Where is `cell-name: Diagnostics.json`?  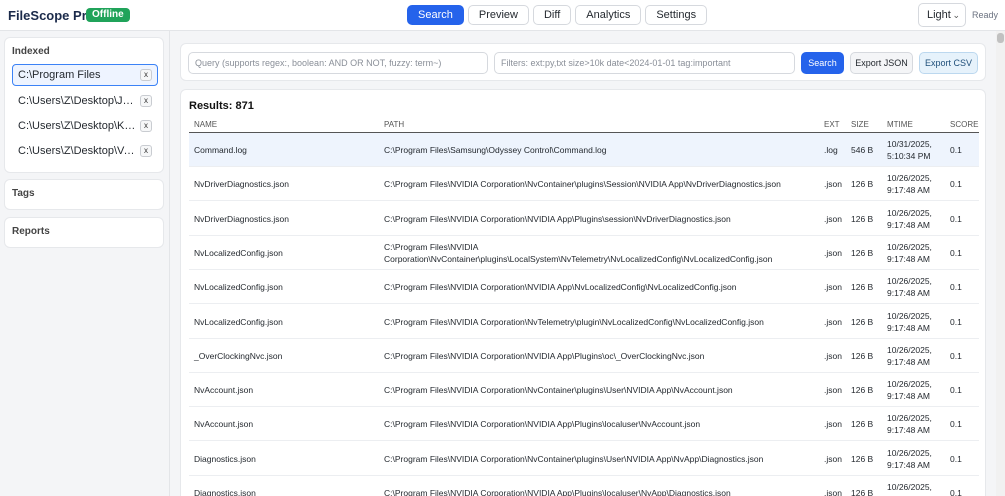
cell-name: Diagnostics.json is located at coordinates (225, 458).